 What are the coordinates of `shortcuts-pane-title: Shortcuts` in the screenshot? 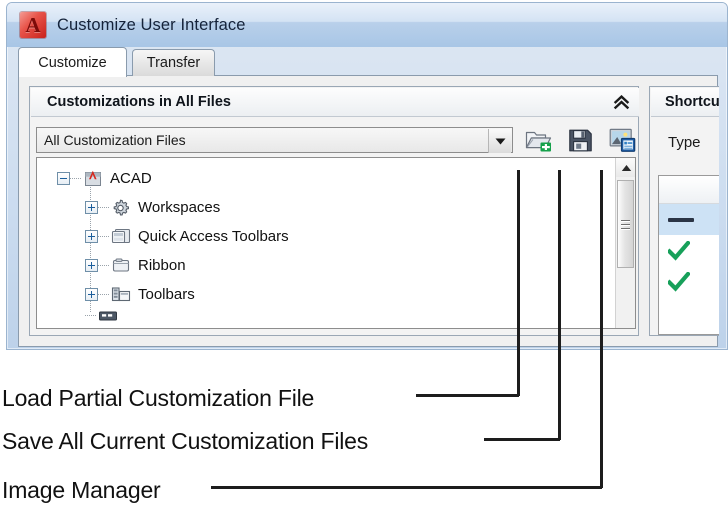 It's located at (692, 102).